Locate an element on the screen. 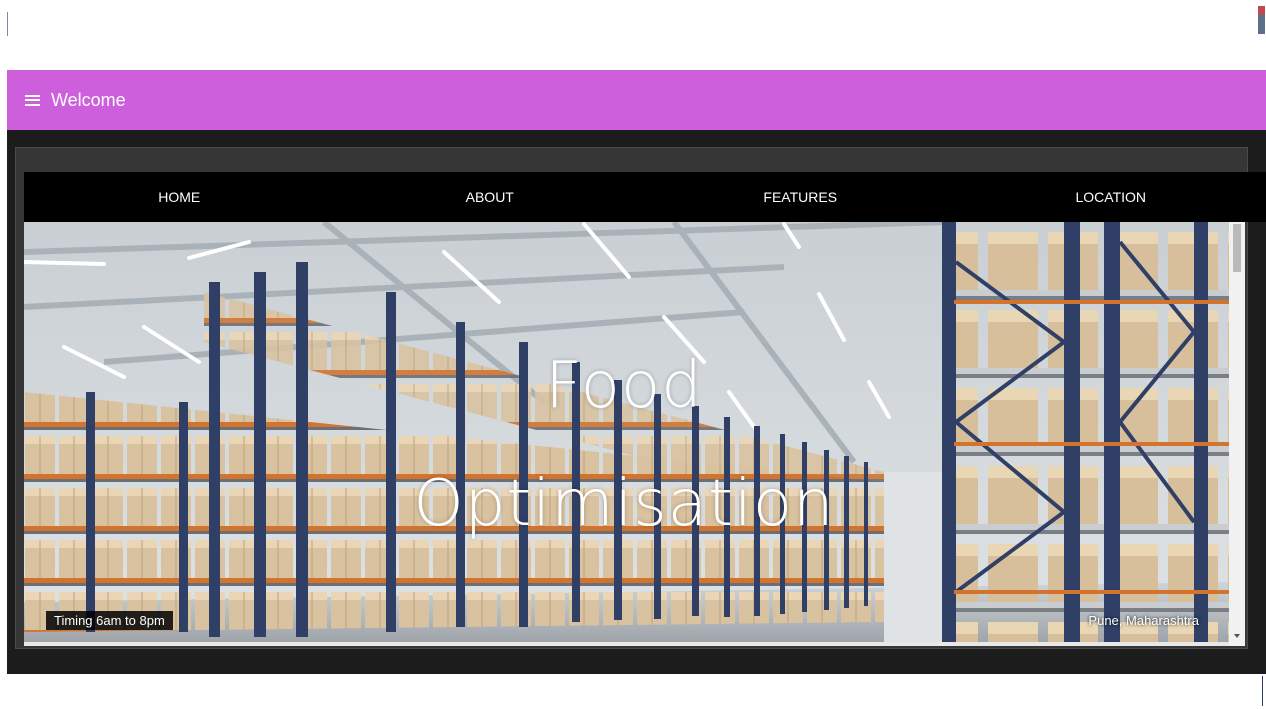 The height and width of the screenshot is (709, 1266). vertical-scrollbar is located at coordinates (1237, 434).